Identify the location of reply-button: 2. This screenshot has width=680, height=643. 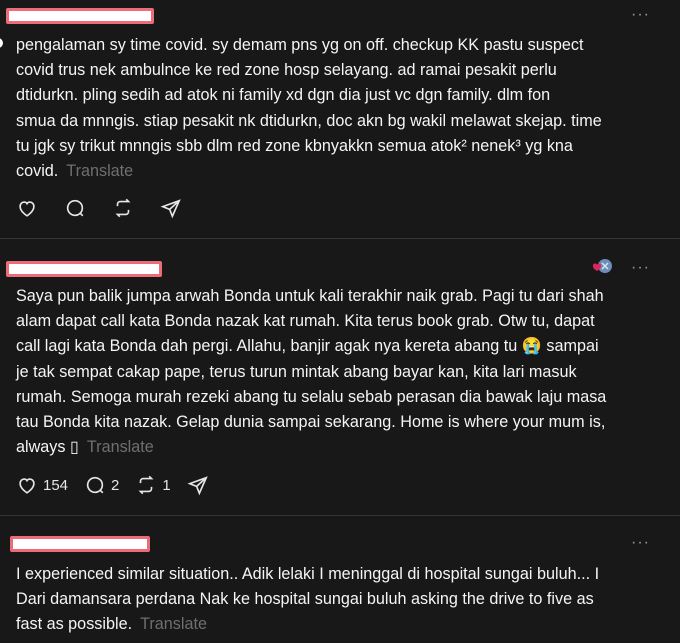
(101, 485).